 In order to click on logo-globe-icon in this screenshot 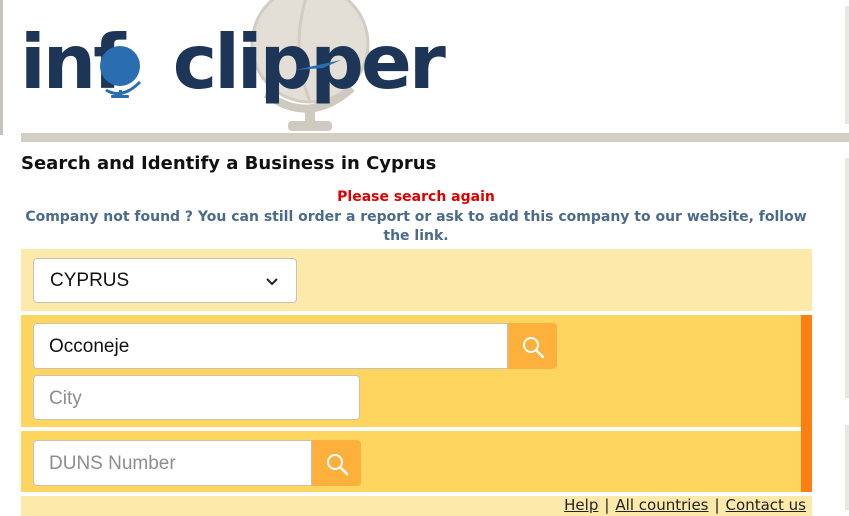, I will do `click(121, 72)`.